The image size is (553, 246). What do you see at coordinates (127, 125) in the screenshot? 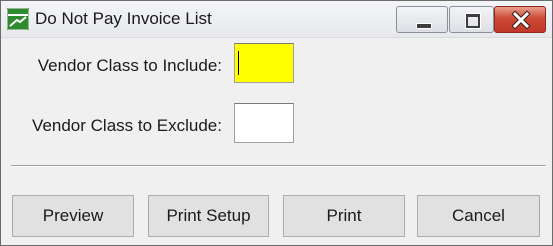
I see `exclude-label: Vendor Class to Exclude:` at bounding box center [127, 125].